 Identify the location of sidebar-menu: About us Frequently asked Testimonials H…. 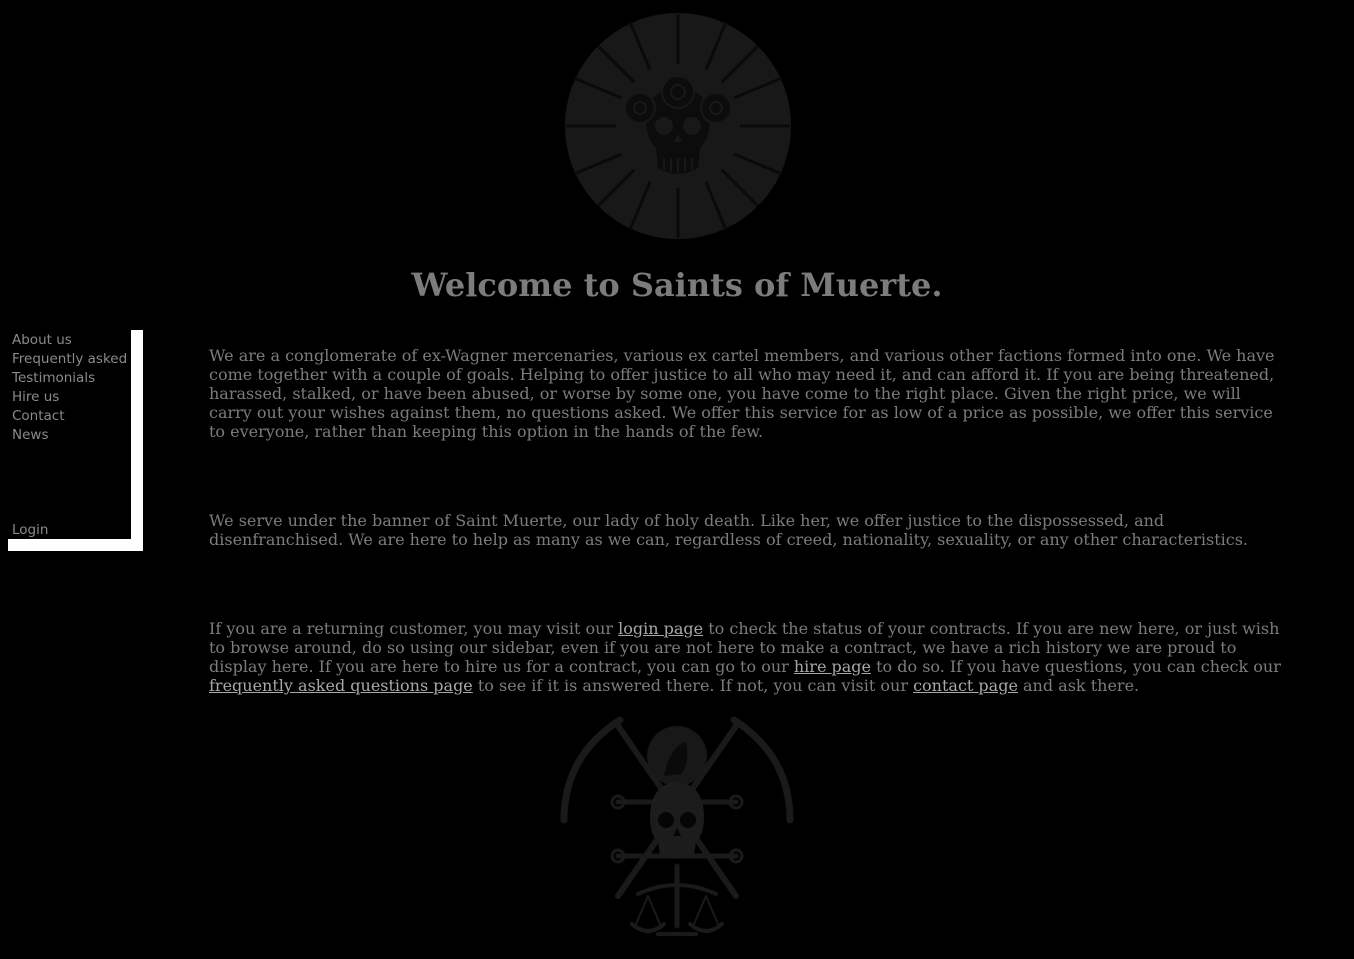
(69, 388).